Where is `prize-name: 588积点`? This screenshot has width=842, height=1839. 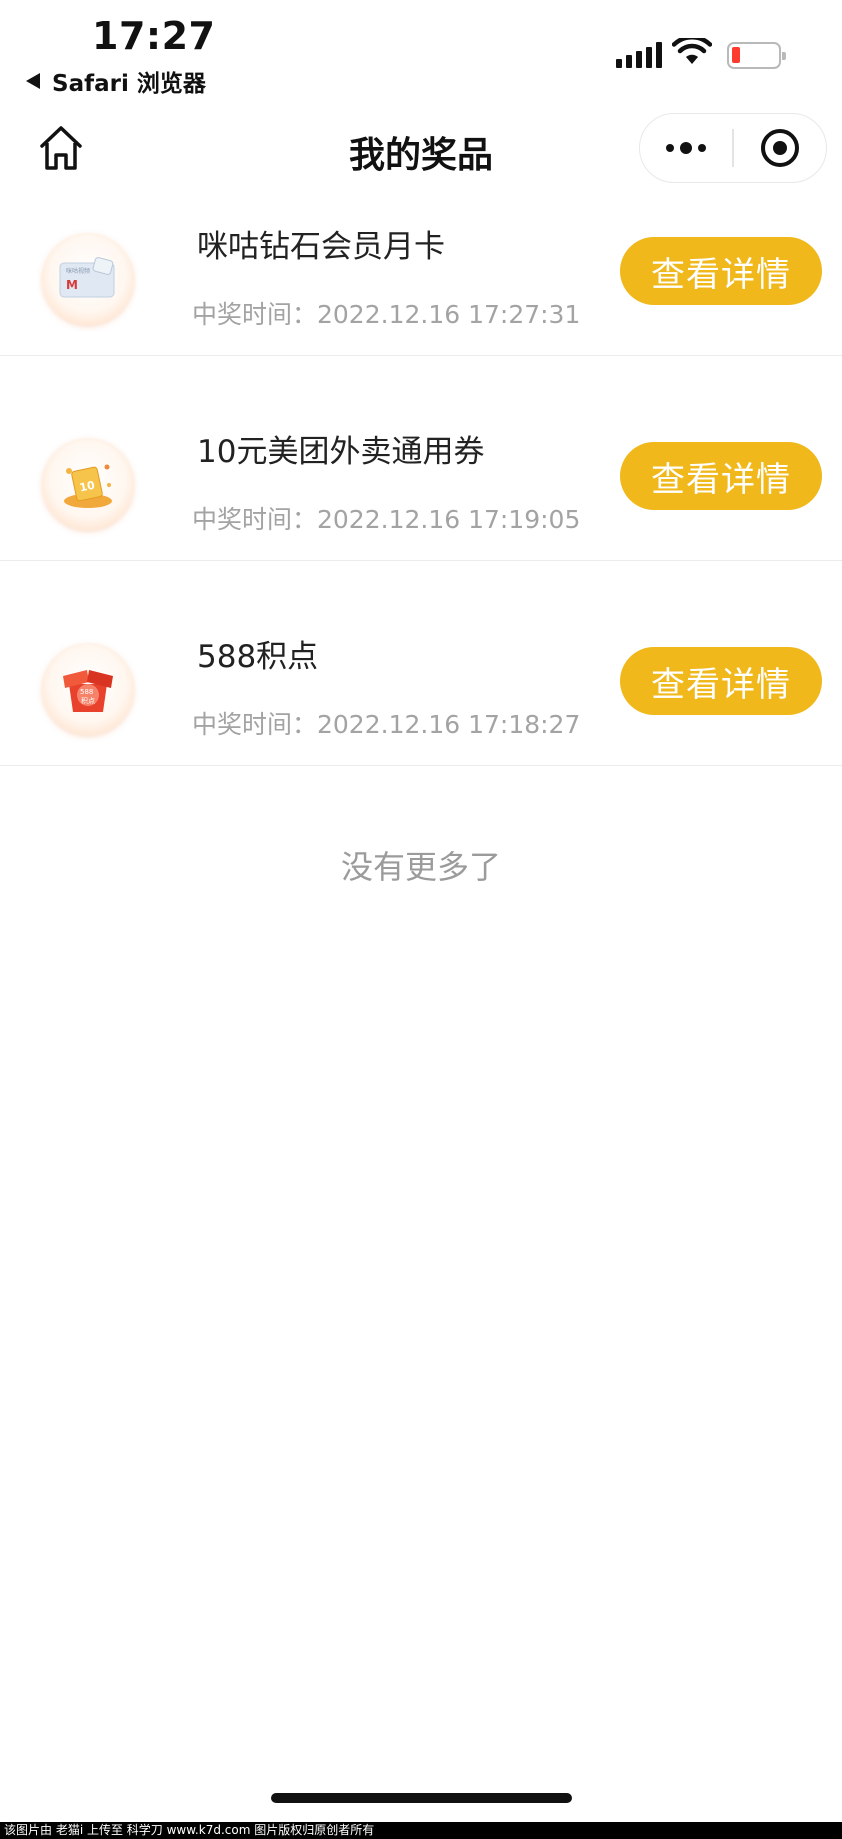
prize-name: 588积点 is located at coordinates (258, 657).